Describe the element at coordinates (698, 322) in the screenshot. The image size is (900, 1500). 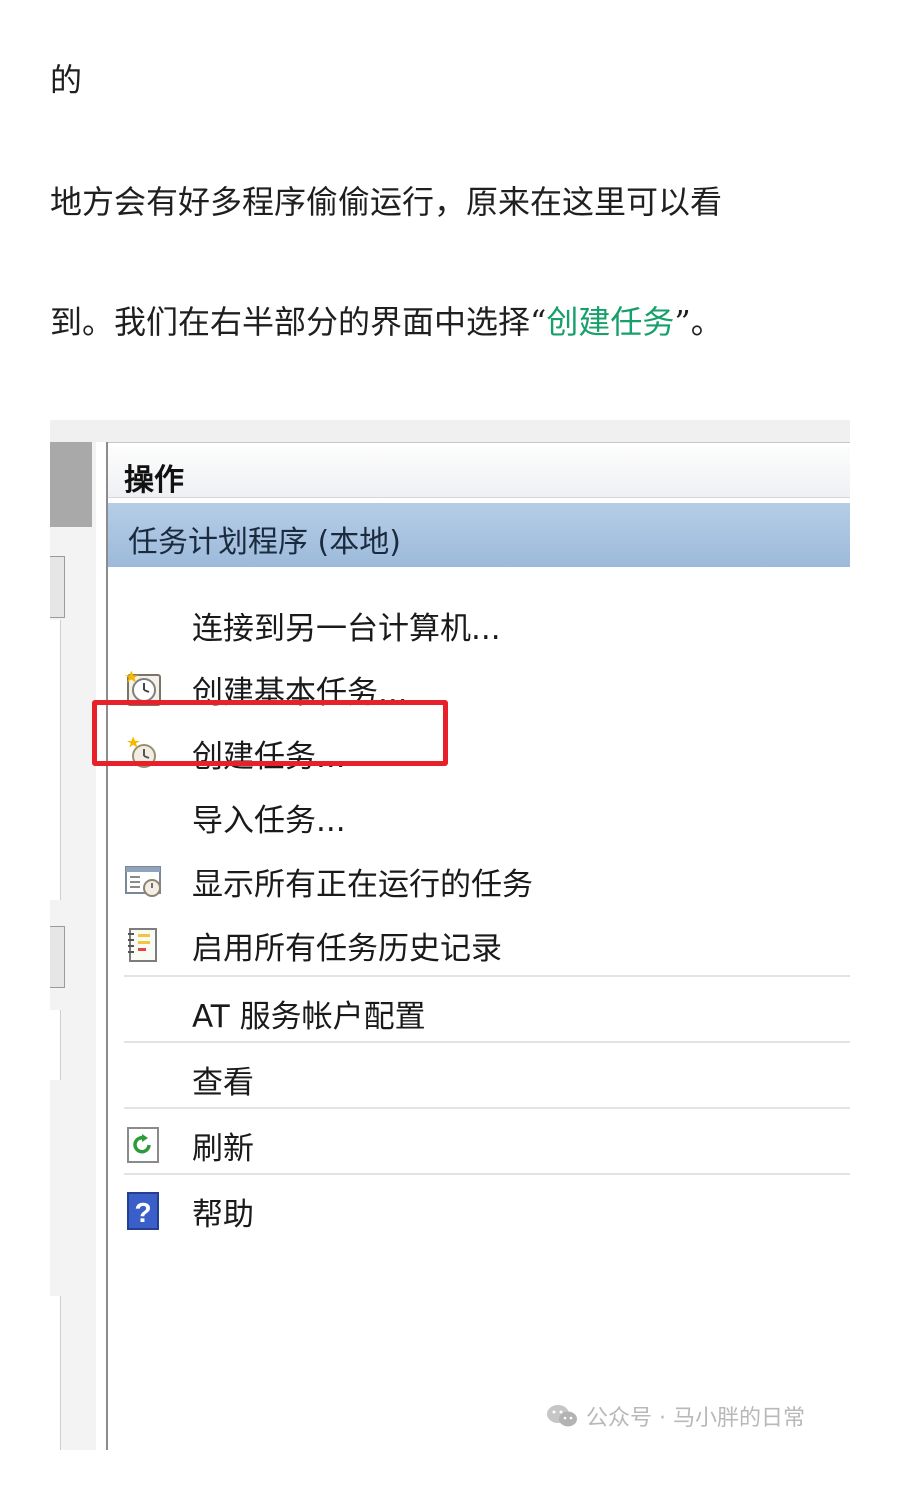
I see `article-line-3-after: ”。` at that location.